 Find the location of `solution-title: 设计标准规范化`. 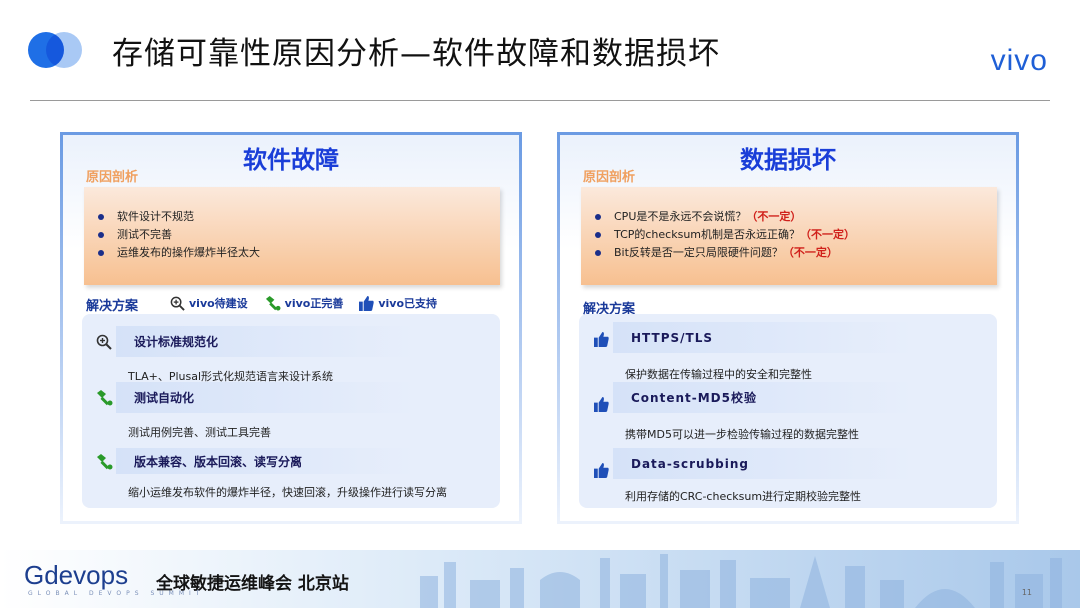

solution-title: 设计标准规范化 is located at coordinates (266, 341).